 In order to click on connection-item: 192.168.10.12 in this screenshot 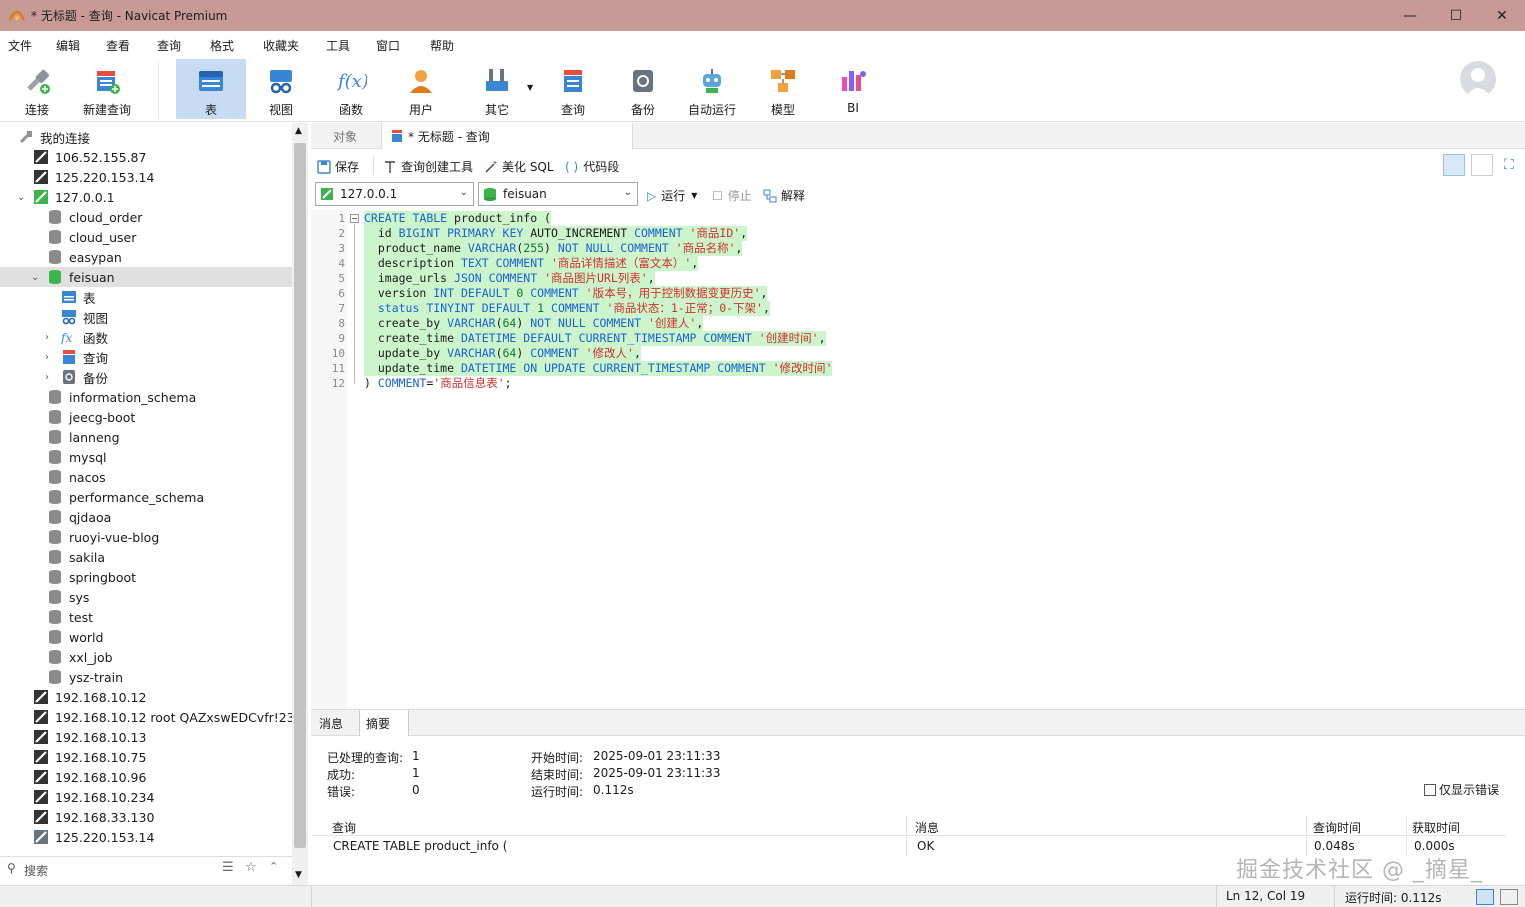, I will do `click(146, 697)`.